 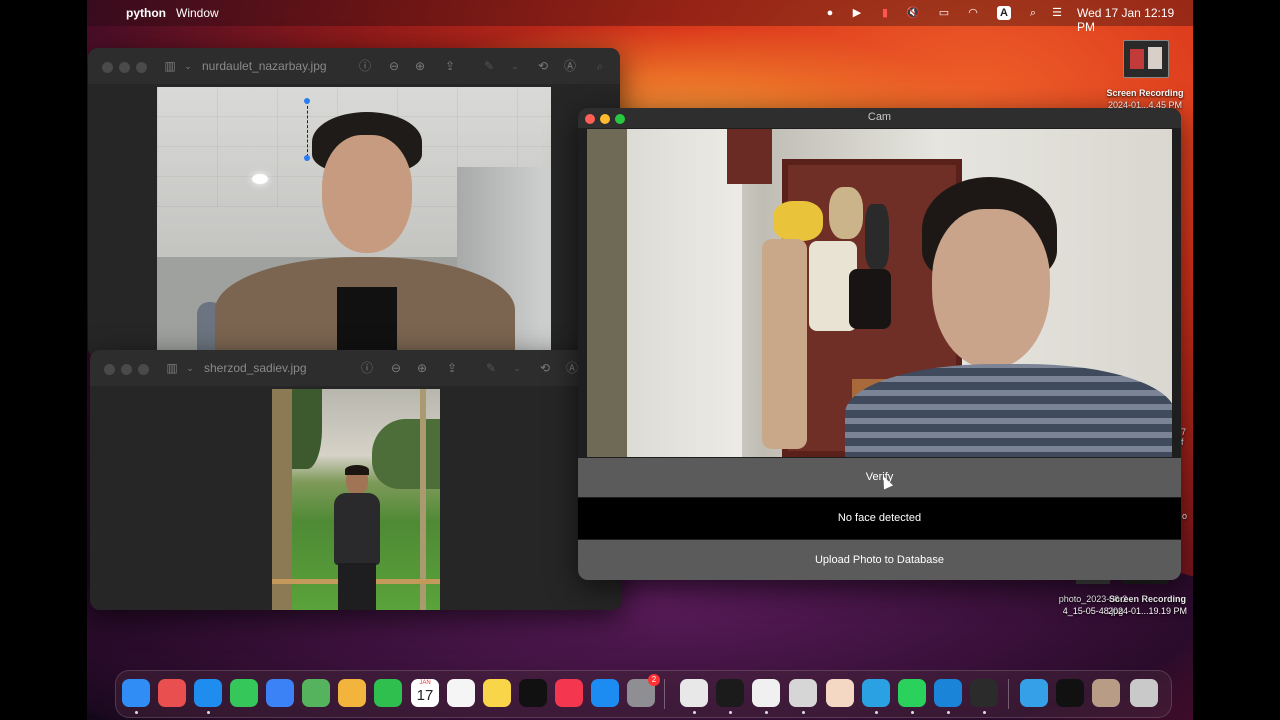 I want to click on desktop-label-fragment: 7, so click(x=1184, y=432).